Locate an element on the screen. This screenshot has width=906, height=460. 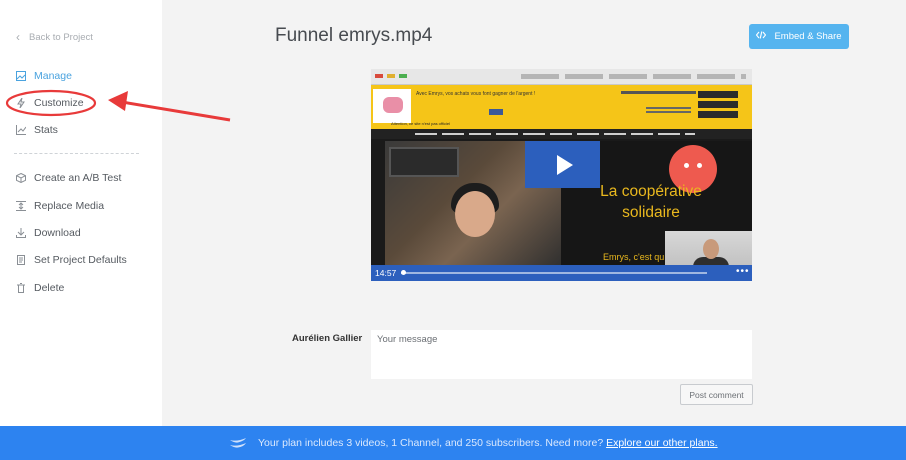
coop-text: La coopérative solidaire is located at coordinates (651, 202).